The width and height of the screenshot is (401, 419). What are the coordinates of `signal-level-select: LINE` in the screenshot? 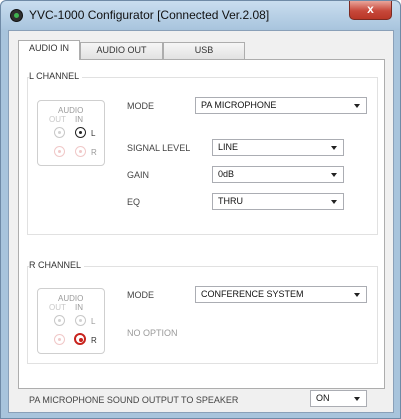 It's located at (278, 147).